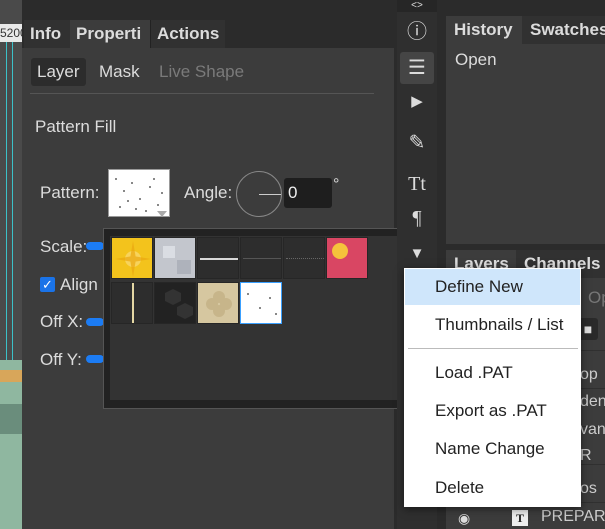 The image size is (605, 529). What do you see at coordinates (520, 518) in the screenshot?
I see `text-layer-icon: T` at bounding box center [520, 518].